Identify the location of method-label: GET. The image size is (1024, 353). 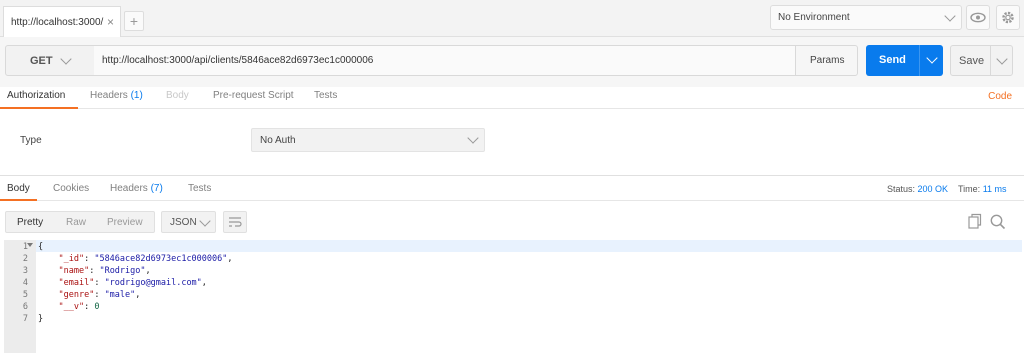
(41, 61).